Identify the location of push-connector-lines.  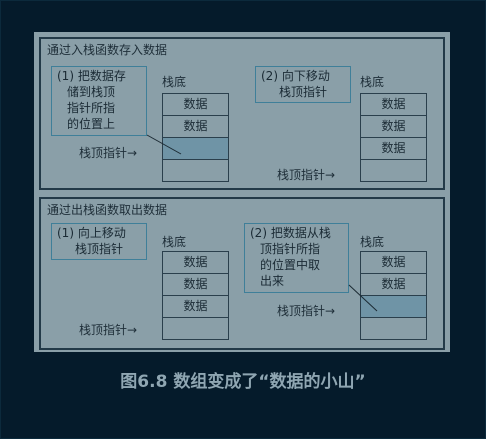
(164, 144).